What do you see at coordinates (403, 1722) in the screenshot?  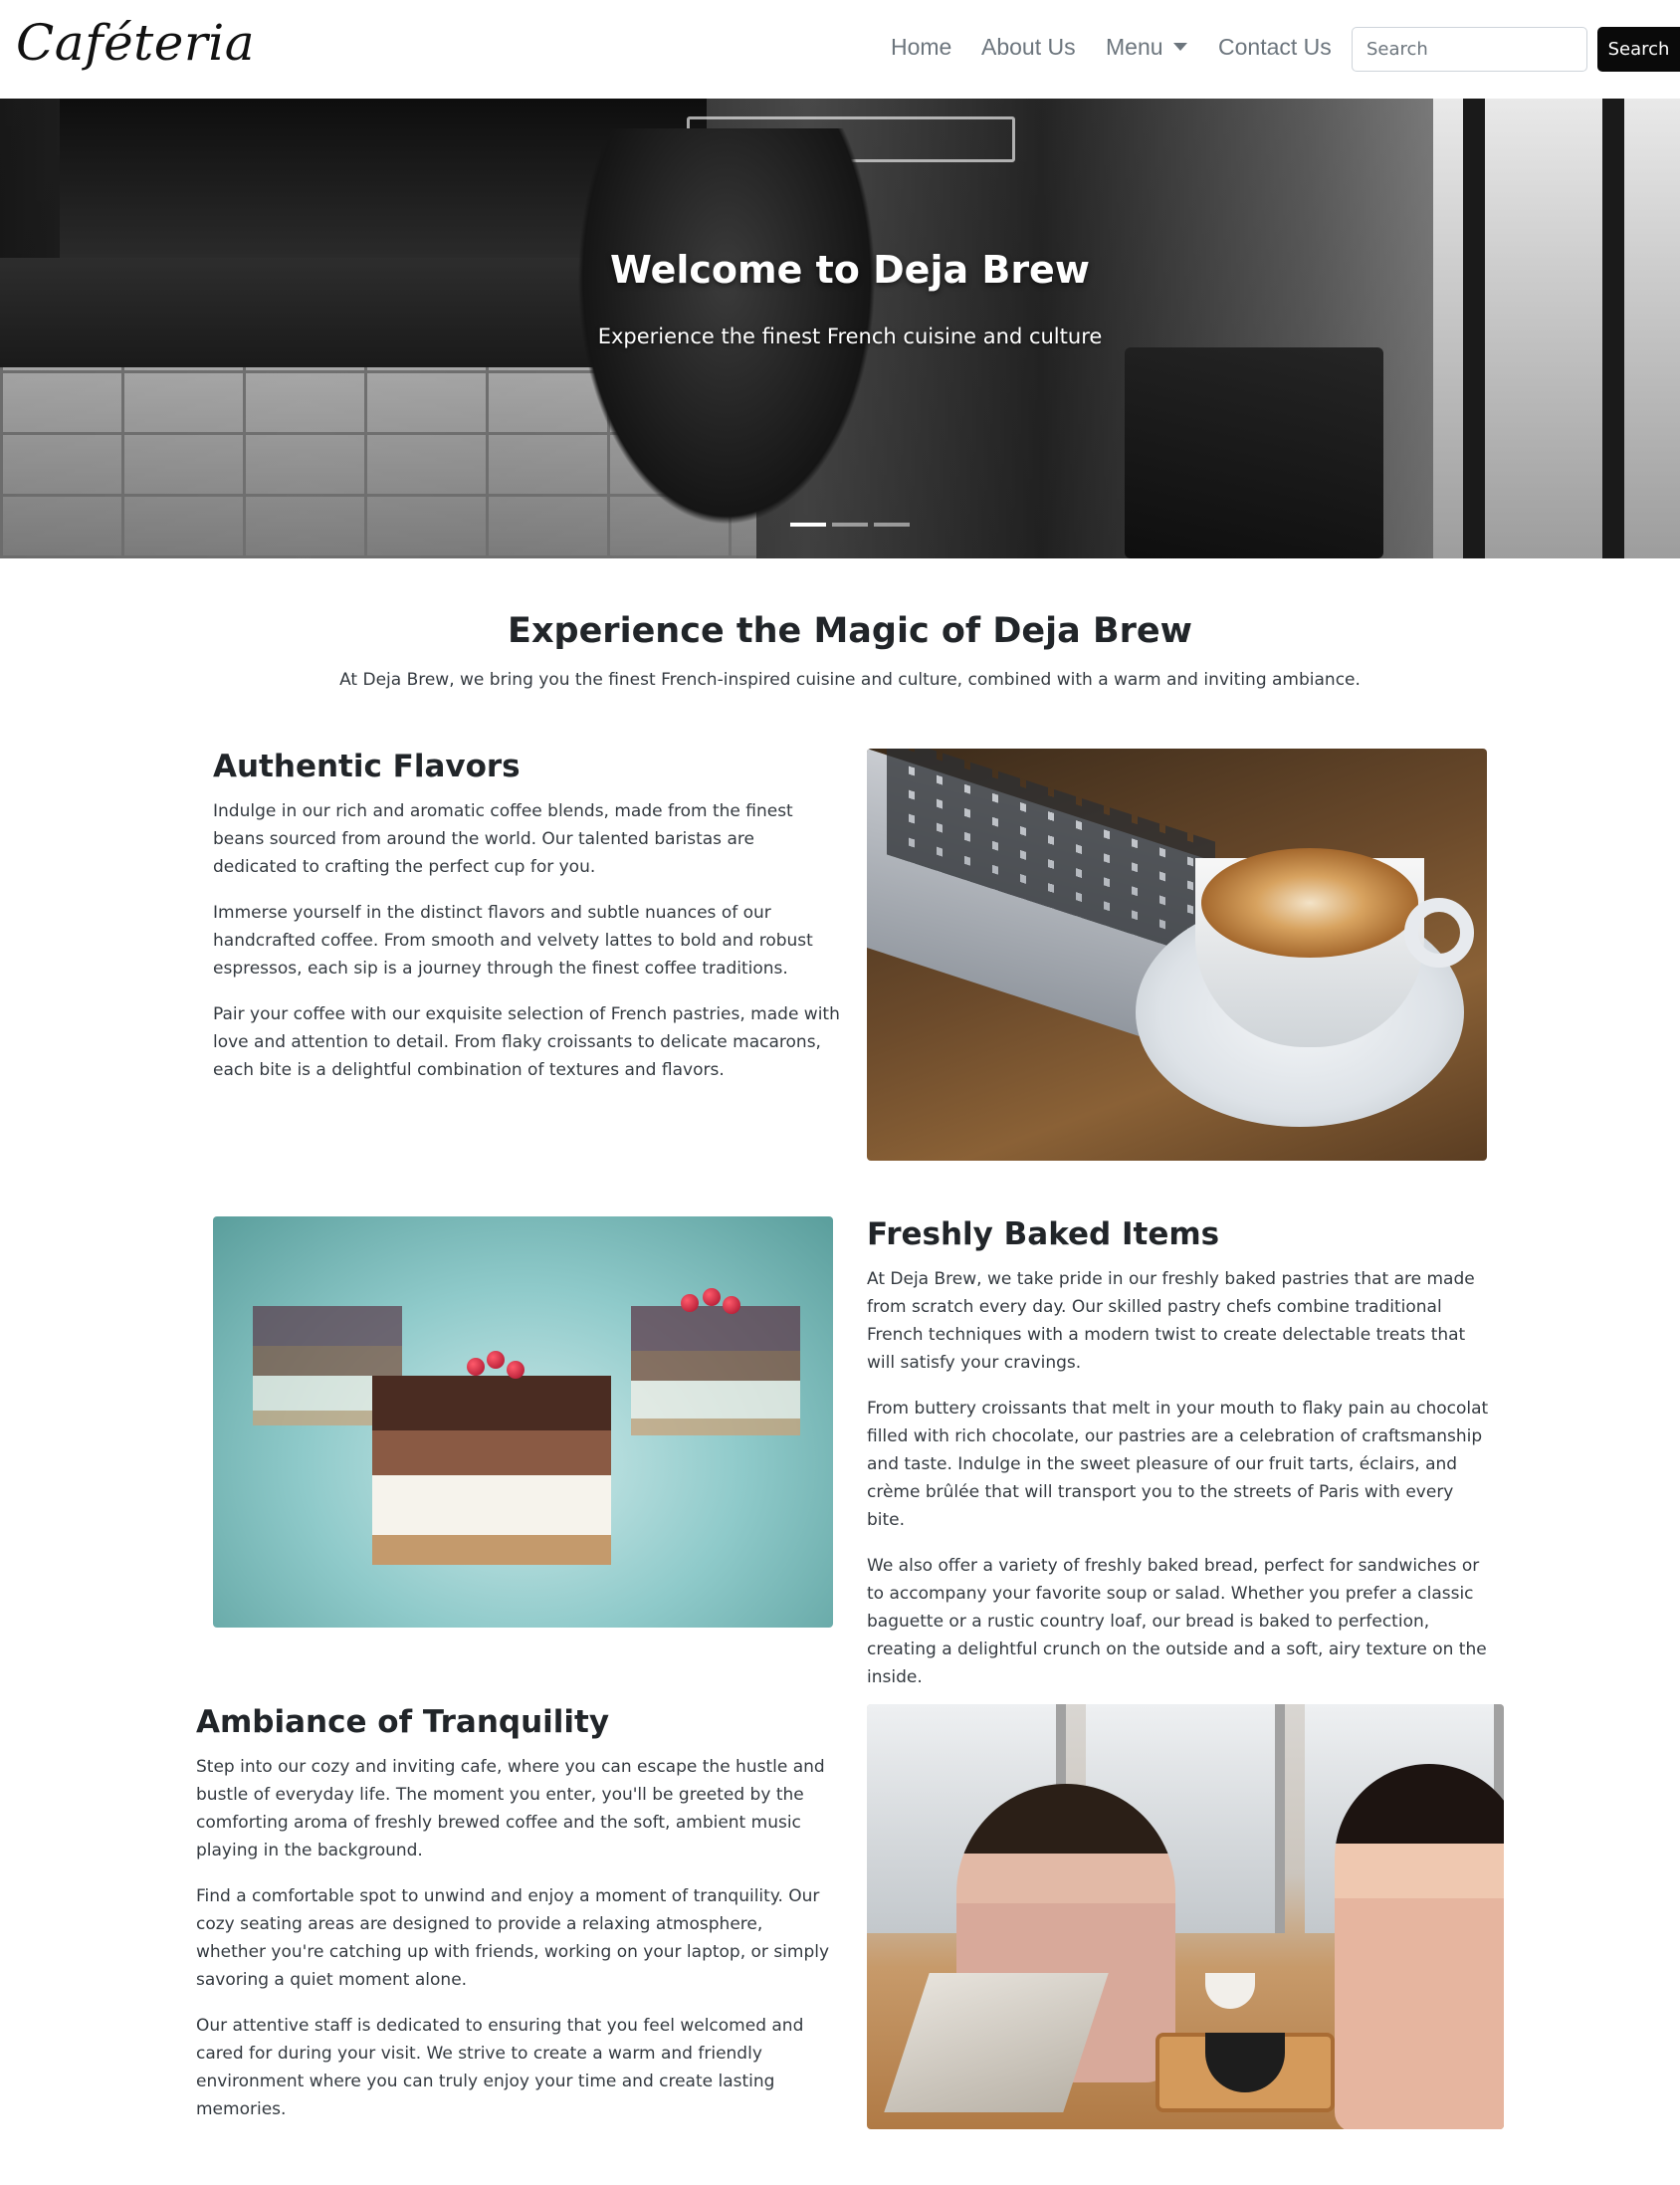 I see `feature-heading-ambiance-of-tranquility: Ambiance of Tranquility` at bounding box center [403, 1722].